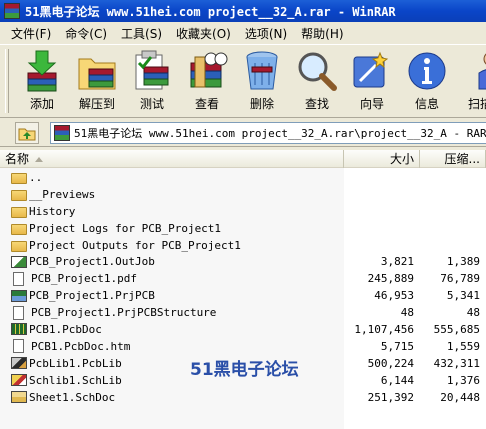 Image resolution: width=486 pixels, height=429 pixels. Describe the element at coordinates (317, 71) in the screenshot. I see `find-icon` at that location.